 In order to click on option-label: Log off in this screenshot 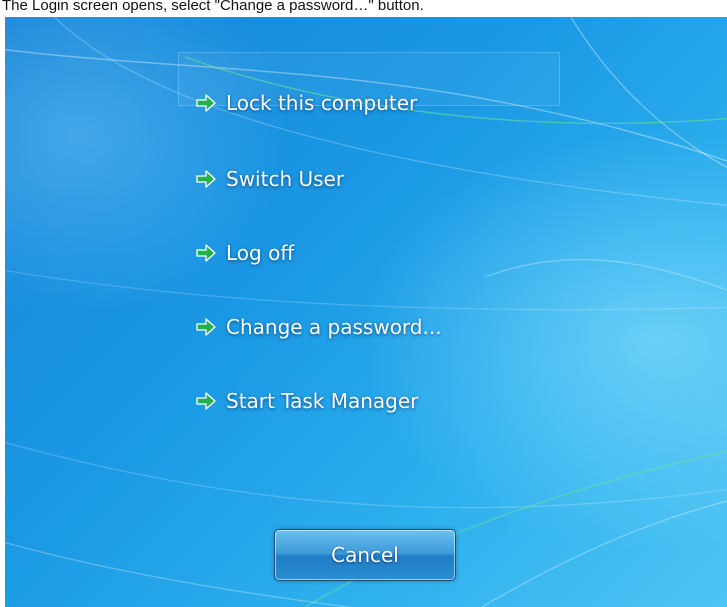, I will do `click(260, 253)`.